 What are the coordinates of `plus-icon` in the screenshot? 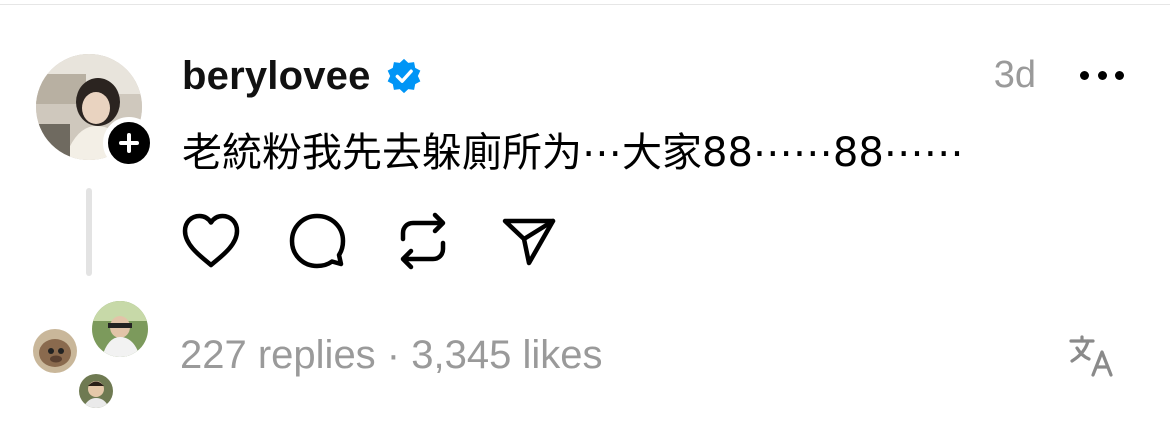 It's located at (129, 143).